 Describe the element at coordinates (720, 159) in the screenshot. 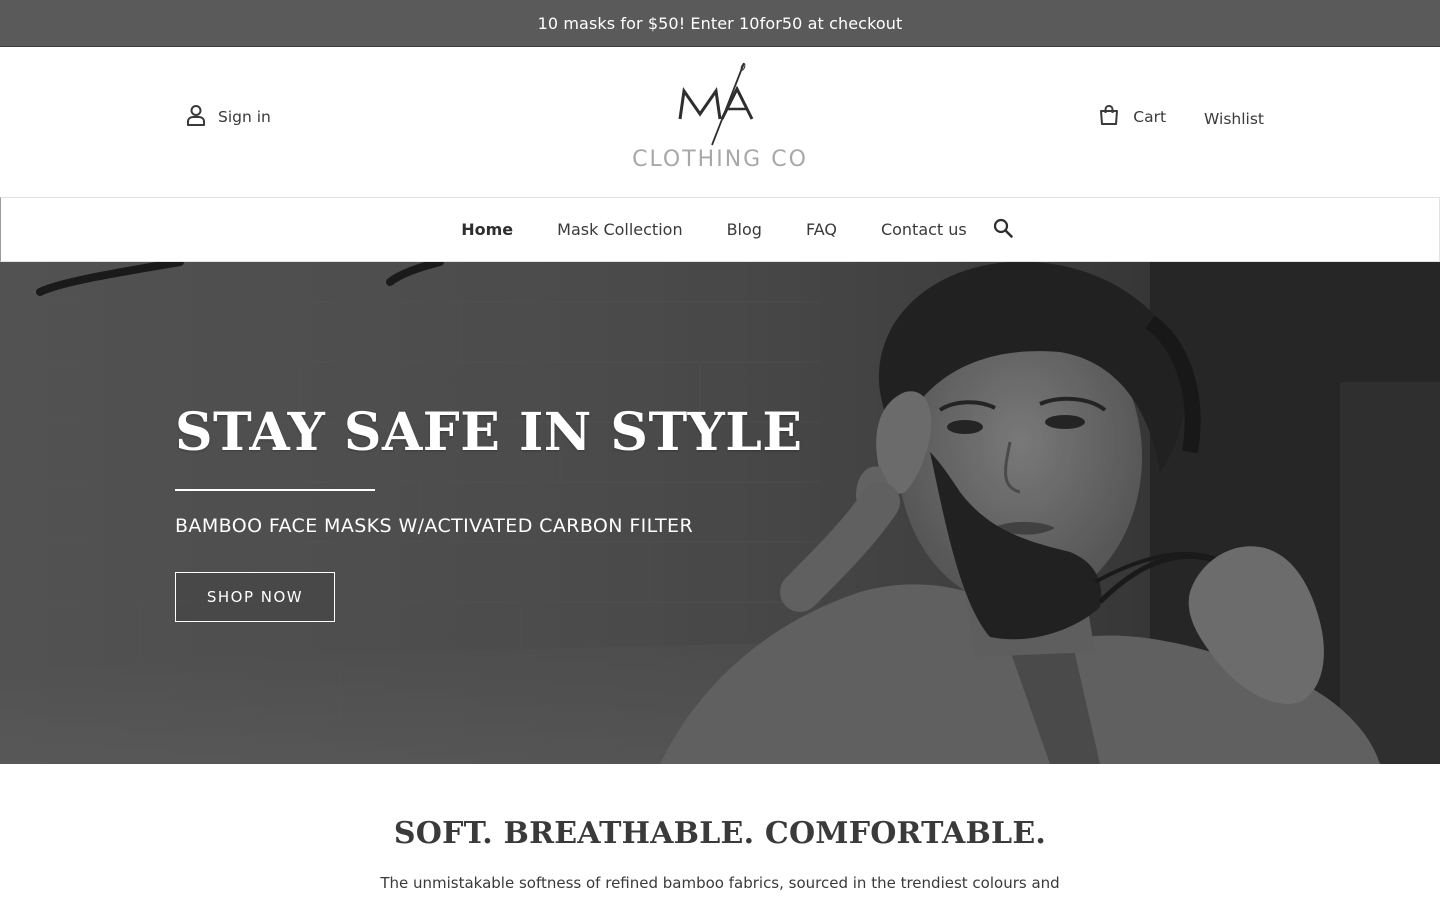

I see `logo-wordmark: CLOTHING CO` at that location.